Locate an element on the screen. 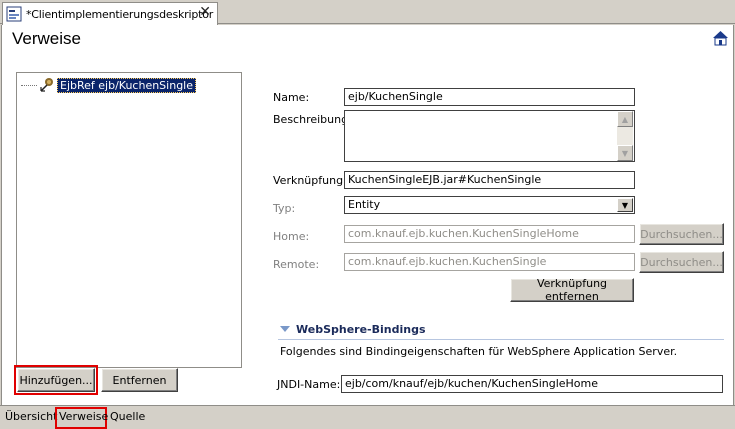  tree-item: EjbRef ejb/KuchenSingle is located at coordinates (108, 85).